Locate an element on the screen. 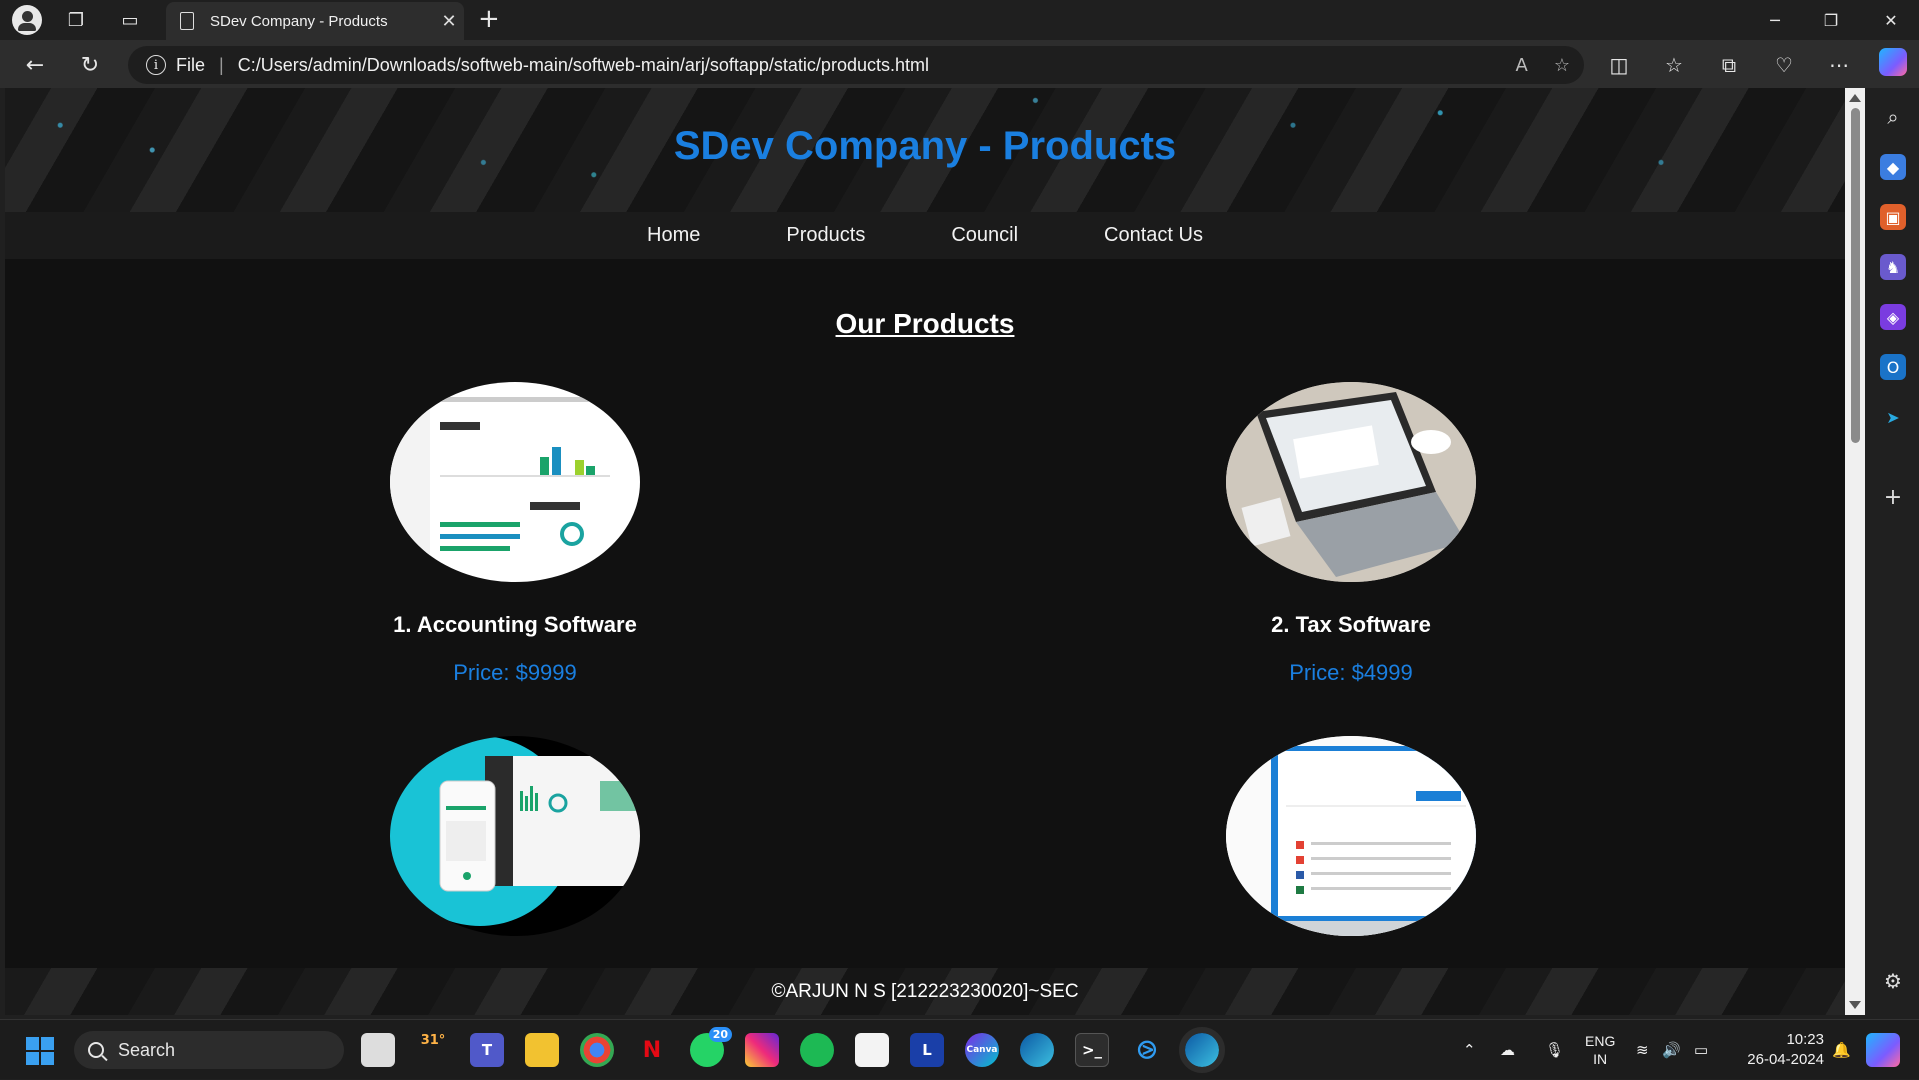  product-card-accounting: 1. Accounting Software Price: $9999 is located at coordinates (515, 534).